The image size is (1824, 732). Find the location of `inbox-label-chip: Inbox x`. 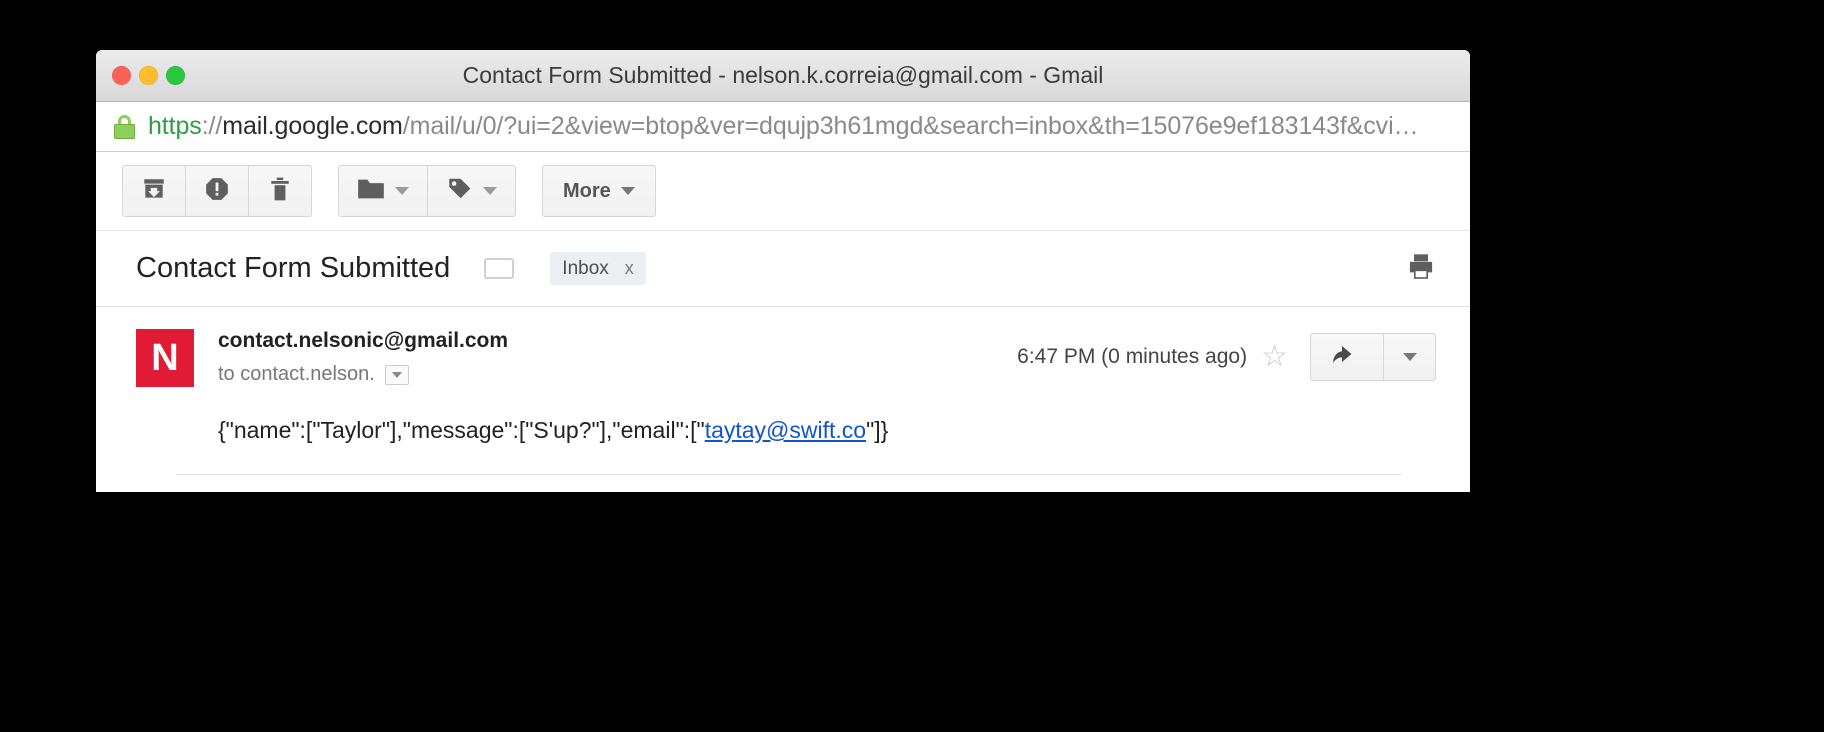

inbox-label-chip: Inbox x is located at coordinates (598, 268).